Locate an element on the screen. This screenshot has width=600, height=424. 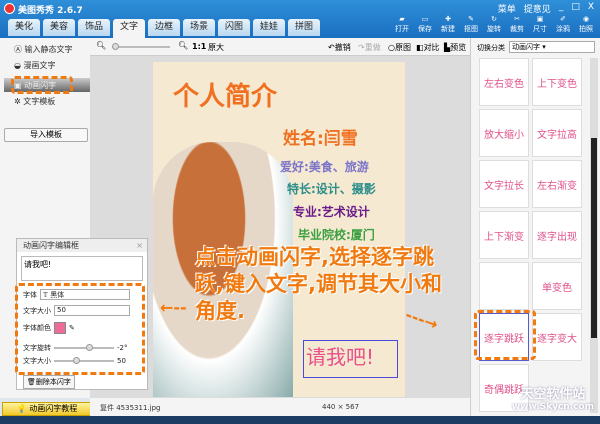
instruction-caption: 点击动画闪字,选择逐字跳 跃,键入文字,调节其大小和 角度. is located at coordinates (318, 284).